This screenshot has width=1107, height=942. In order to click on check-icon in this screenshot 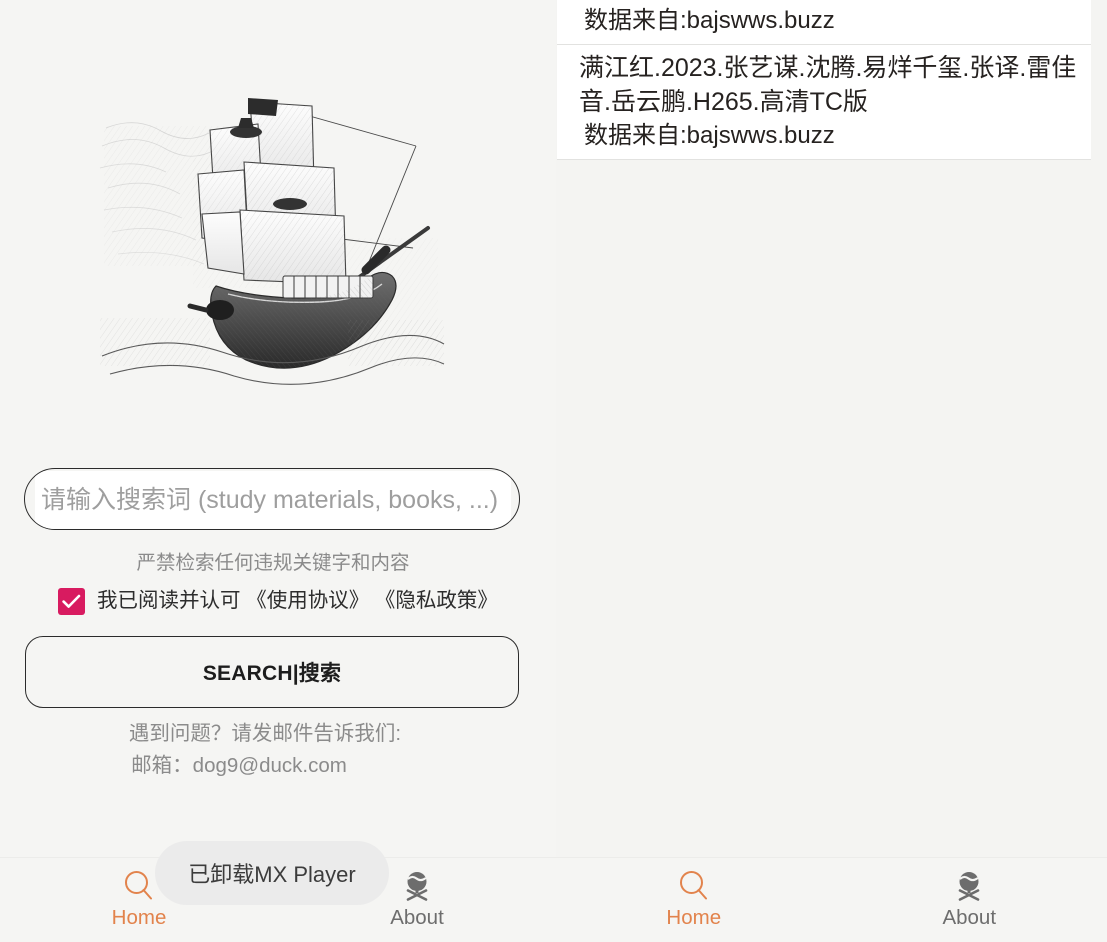, I will do `click(71, 601)`.